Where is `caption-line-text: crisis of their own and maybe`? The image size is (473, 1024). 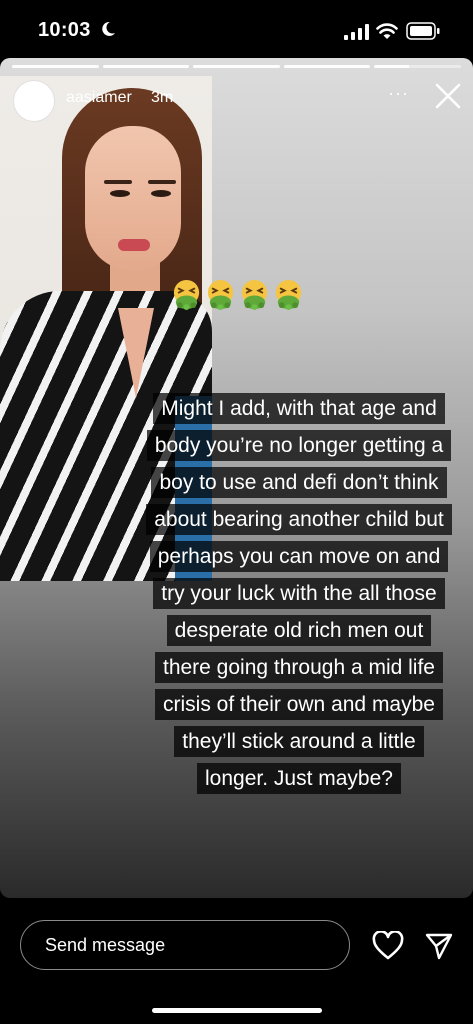 caption-line-text: crisis of their own and maybe is located at coordinates (299, 704).